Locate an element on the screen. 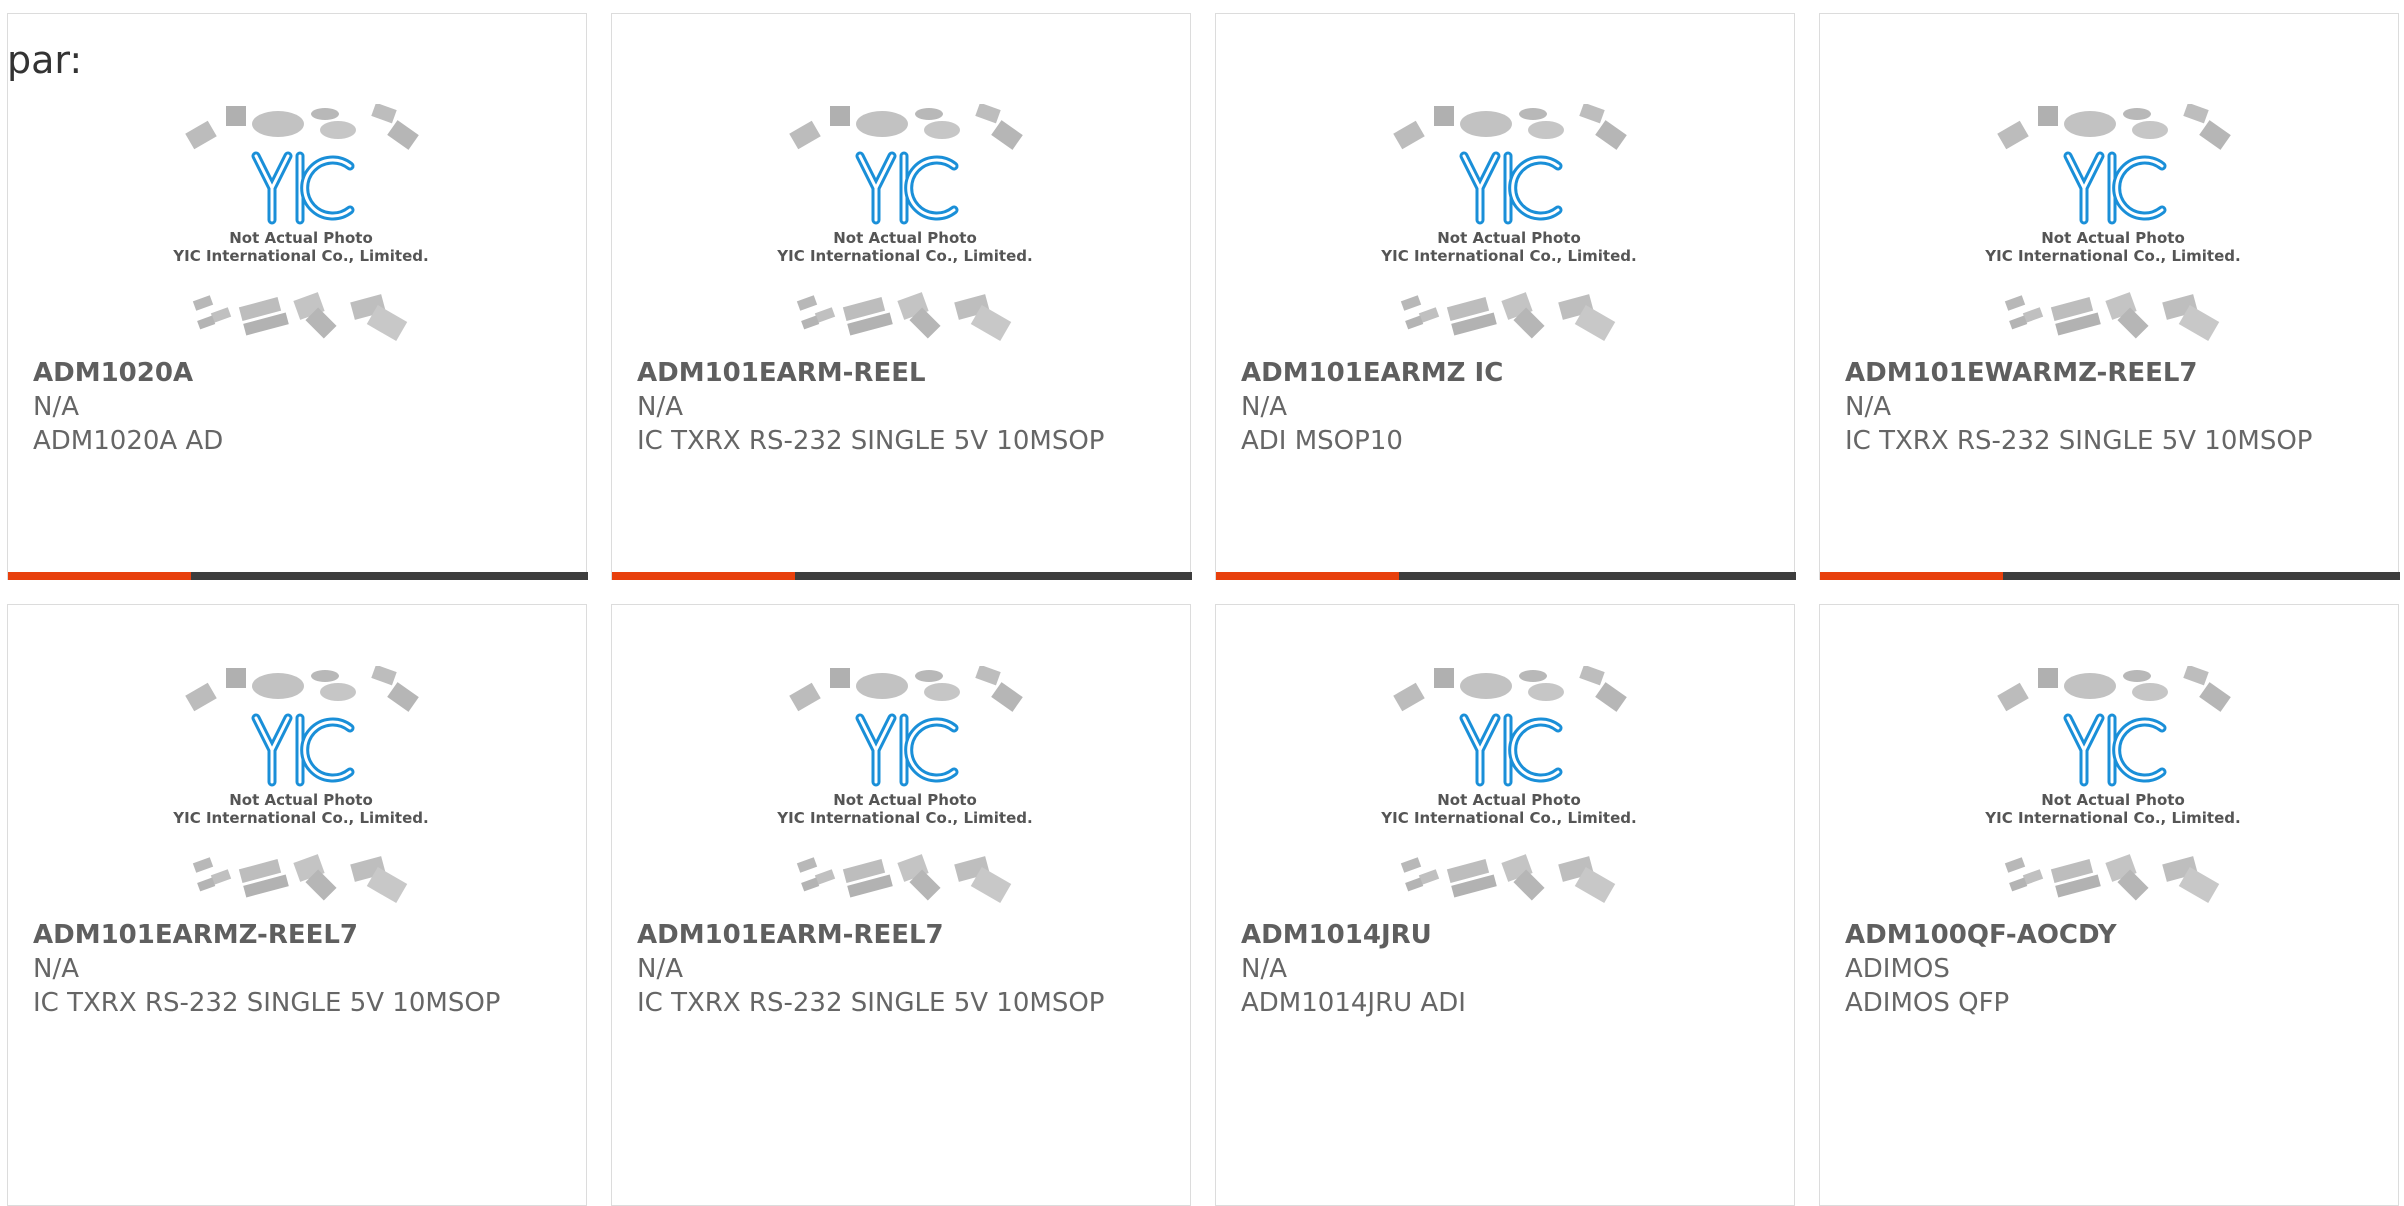 This screenshot has width=2404, height=1206. part-number: ADM101EARMZ-REEL7 is located at coordinates (303, 935).